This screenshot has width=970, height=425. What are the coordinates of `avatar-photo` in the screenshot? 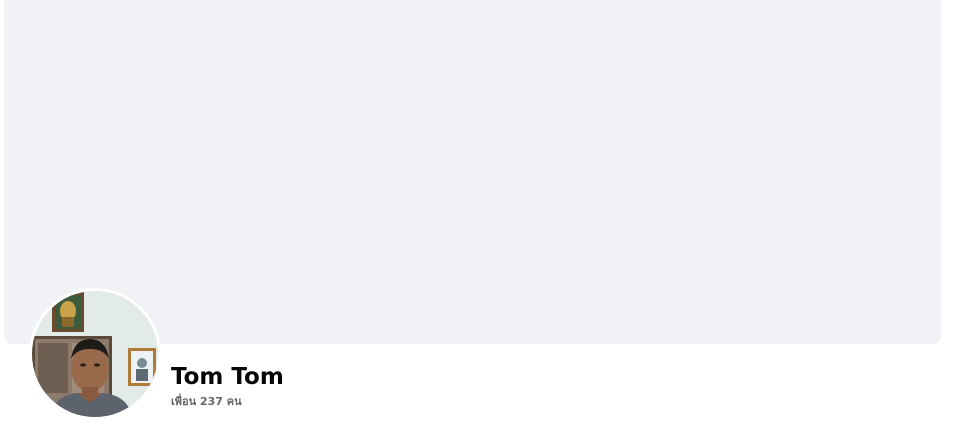 It's located at (95, 354).